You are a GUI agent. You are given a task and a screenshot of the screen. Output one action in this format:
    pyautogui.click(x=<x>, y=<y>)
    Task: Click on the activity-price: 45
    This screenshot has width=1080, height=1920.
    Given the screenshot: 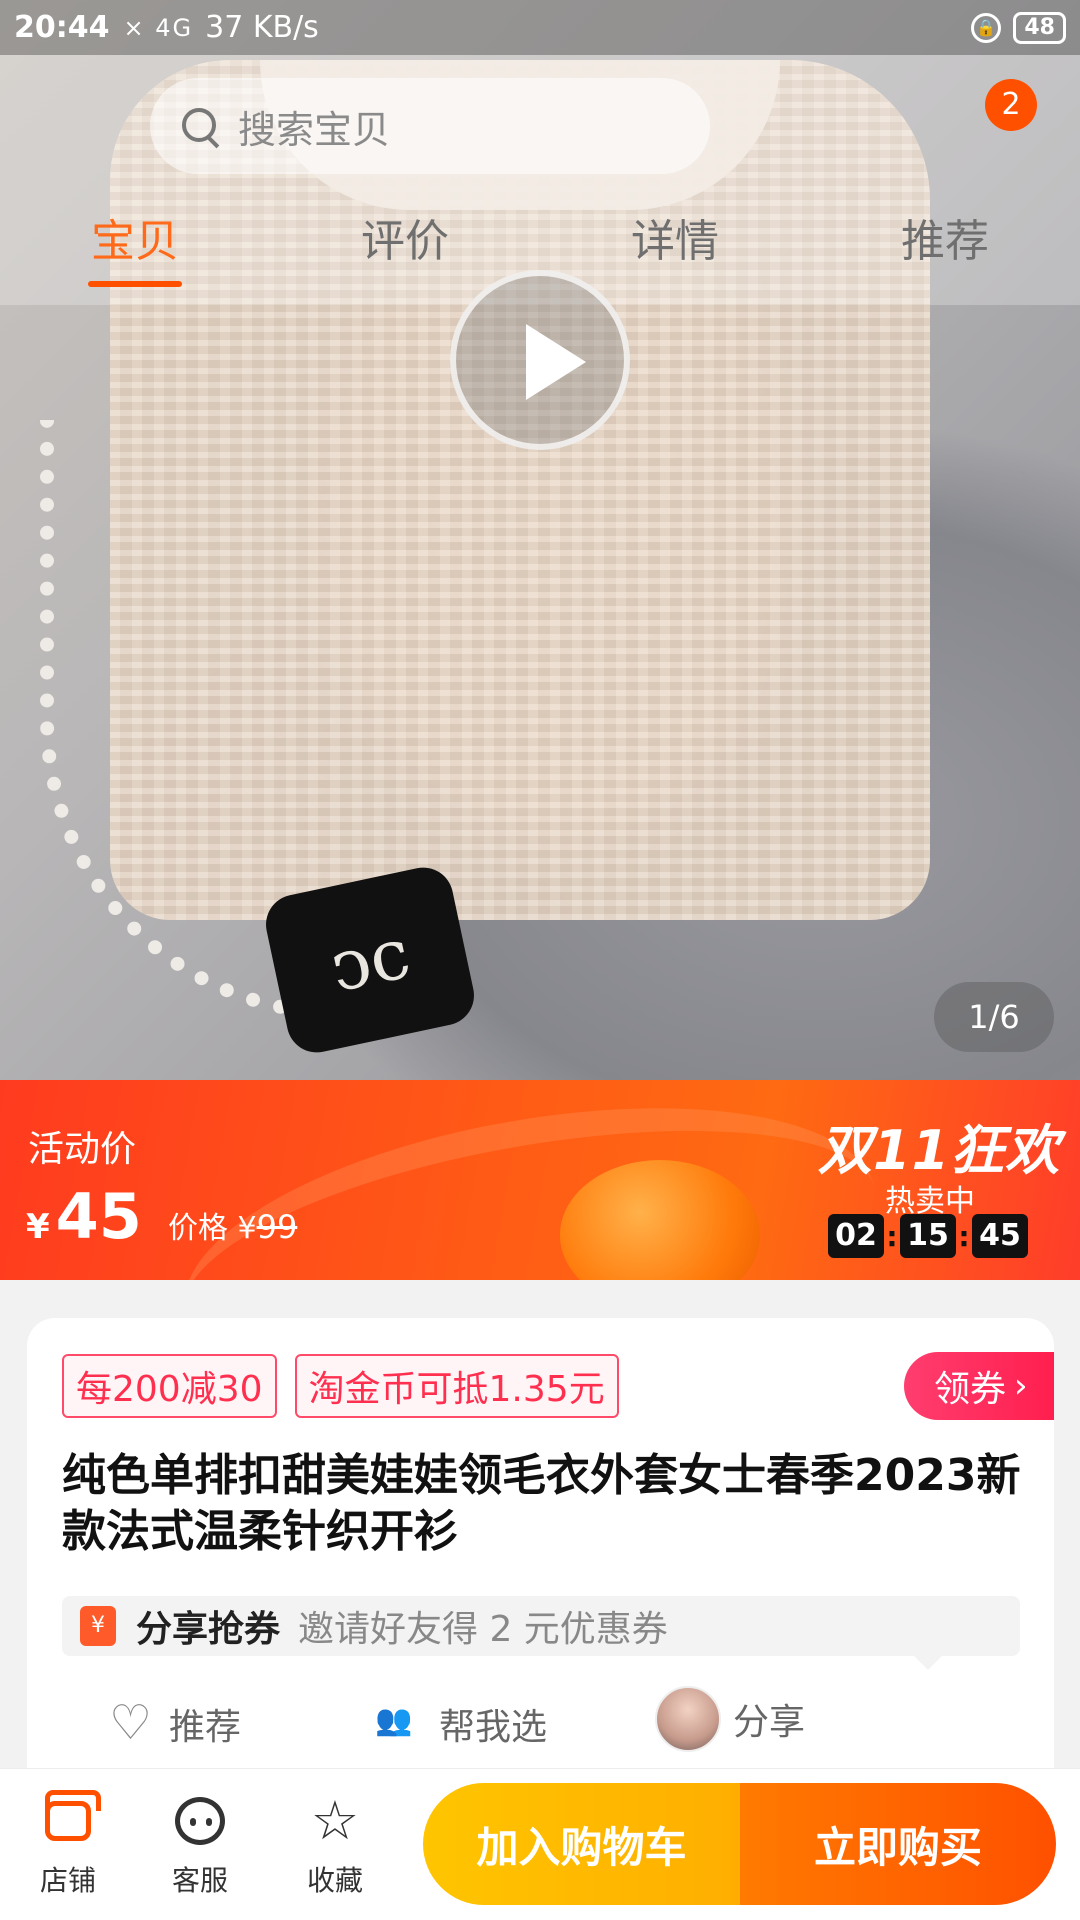 What is the action you would take?
    pyautogui.click(x=98, y=1216)
    